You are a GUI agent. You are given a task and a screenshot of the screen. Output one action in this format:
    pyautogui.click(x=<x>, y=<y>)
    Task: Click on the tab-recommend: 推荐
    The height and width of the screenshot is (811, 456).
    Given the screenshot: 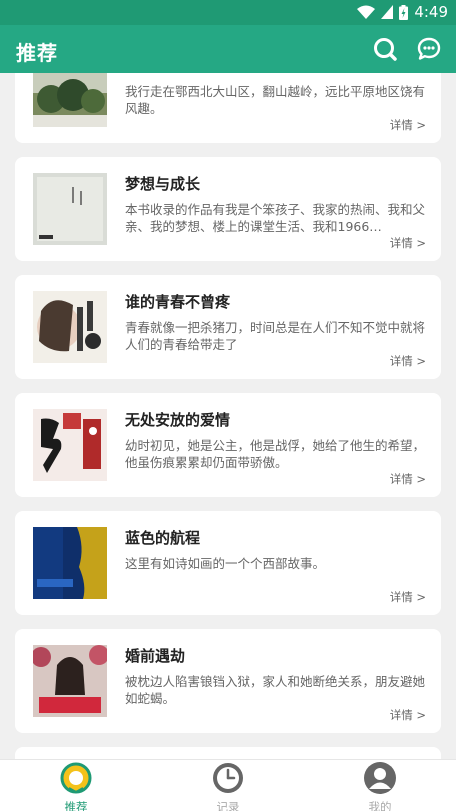 What is the action you would take?
    pyautogui.click(x=76, y=786)
    